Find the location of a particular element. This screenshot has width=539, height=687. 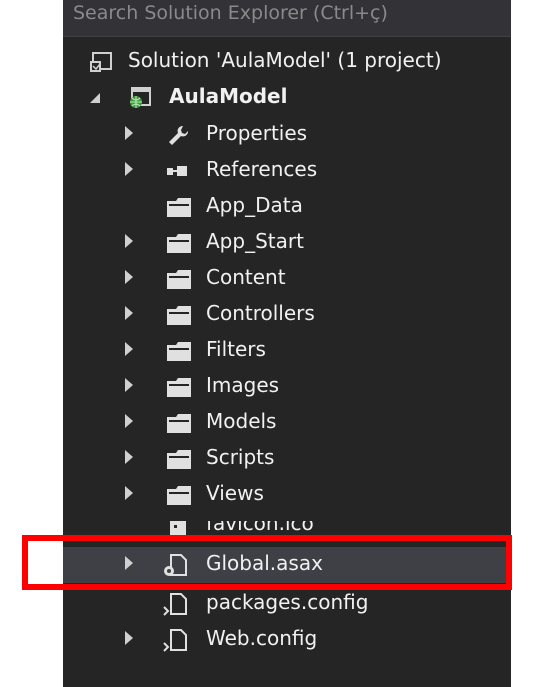

tree-row-project: AulaModel is located at coordinates (287, 98).